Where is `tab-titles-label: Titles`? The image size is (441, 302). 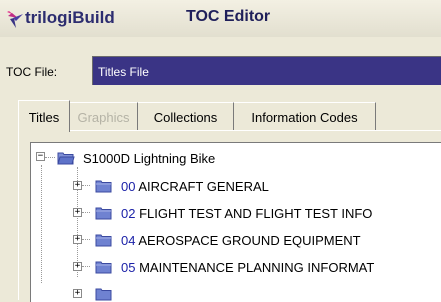 tab-titles-label: Titles is located at coordinates (44, 117).